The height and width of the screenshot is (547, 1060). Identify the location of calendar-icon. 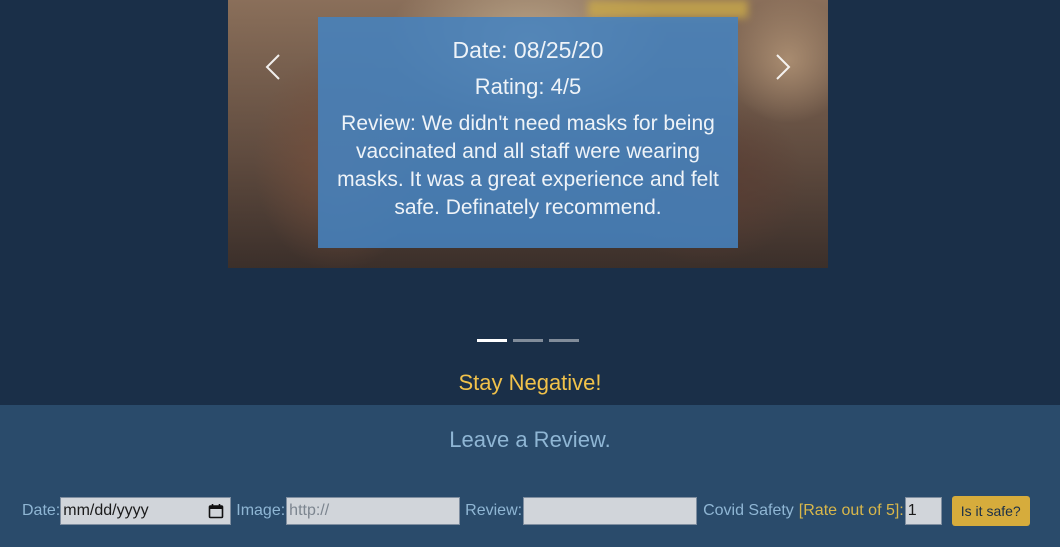
(216, 511).